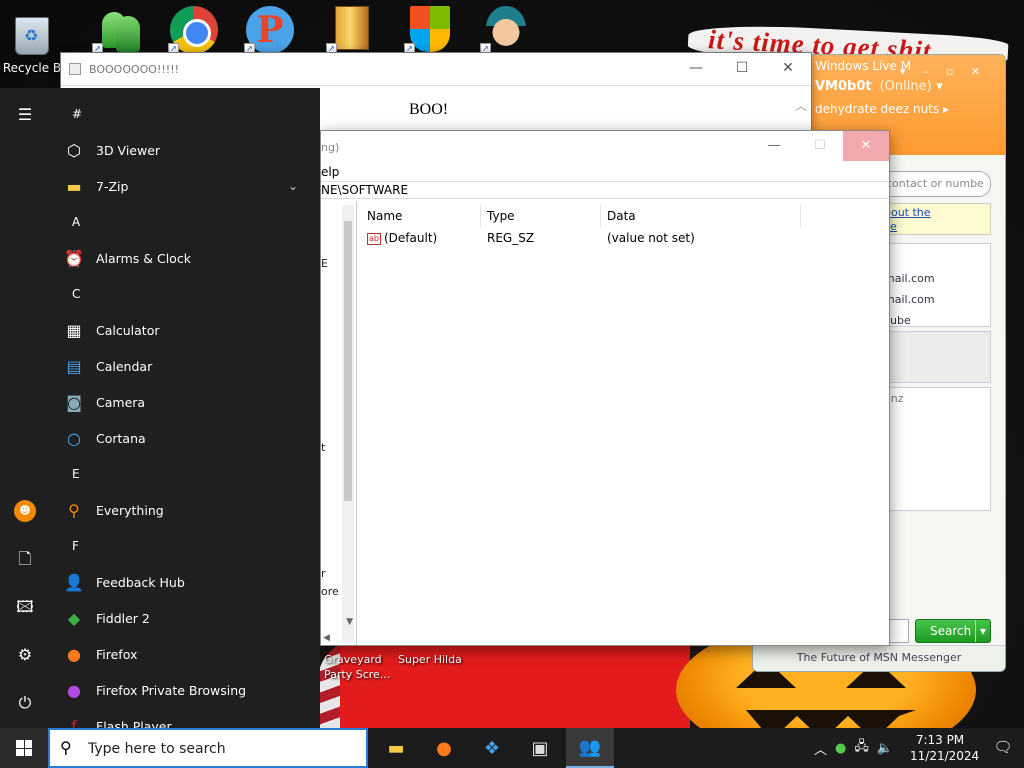 The height and width of the screenshot is (768, 1024). I want to click on msn-personal-message: dehydrate deez nuts ▸, so click(910, 109).